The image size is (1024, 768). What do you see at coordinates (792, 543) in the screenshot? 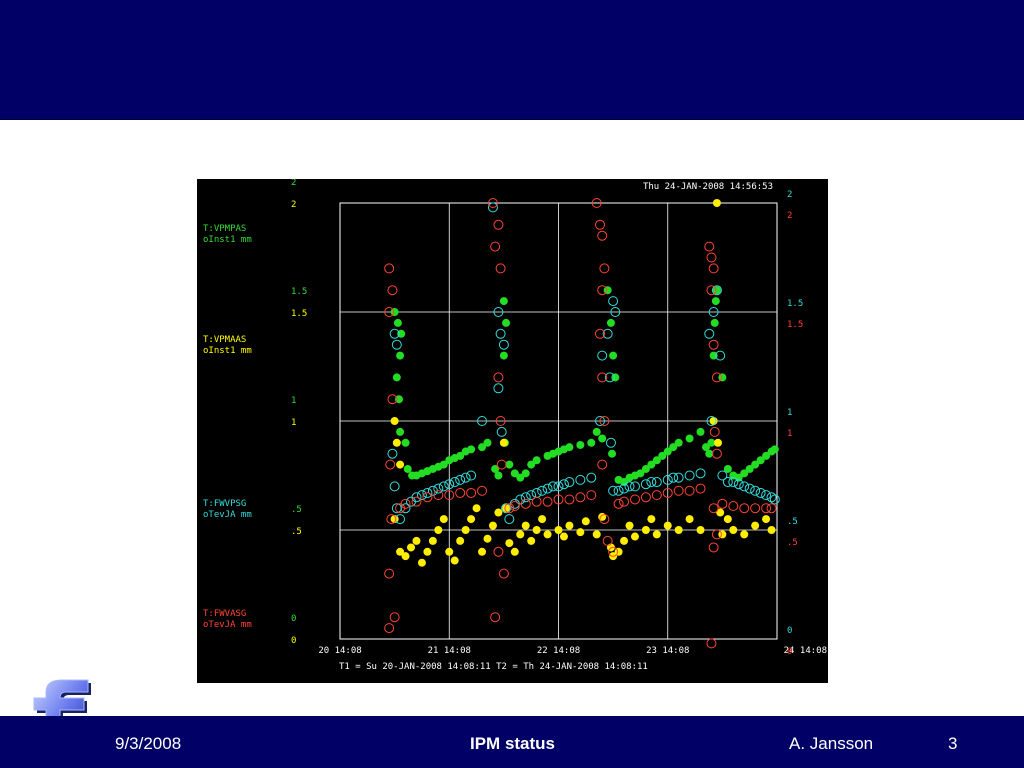
I see `right-axis-tick-label: .5` at bounding box center [792, 543].